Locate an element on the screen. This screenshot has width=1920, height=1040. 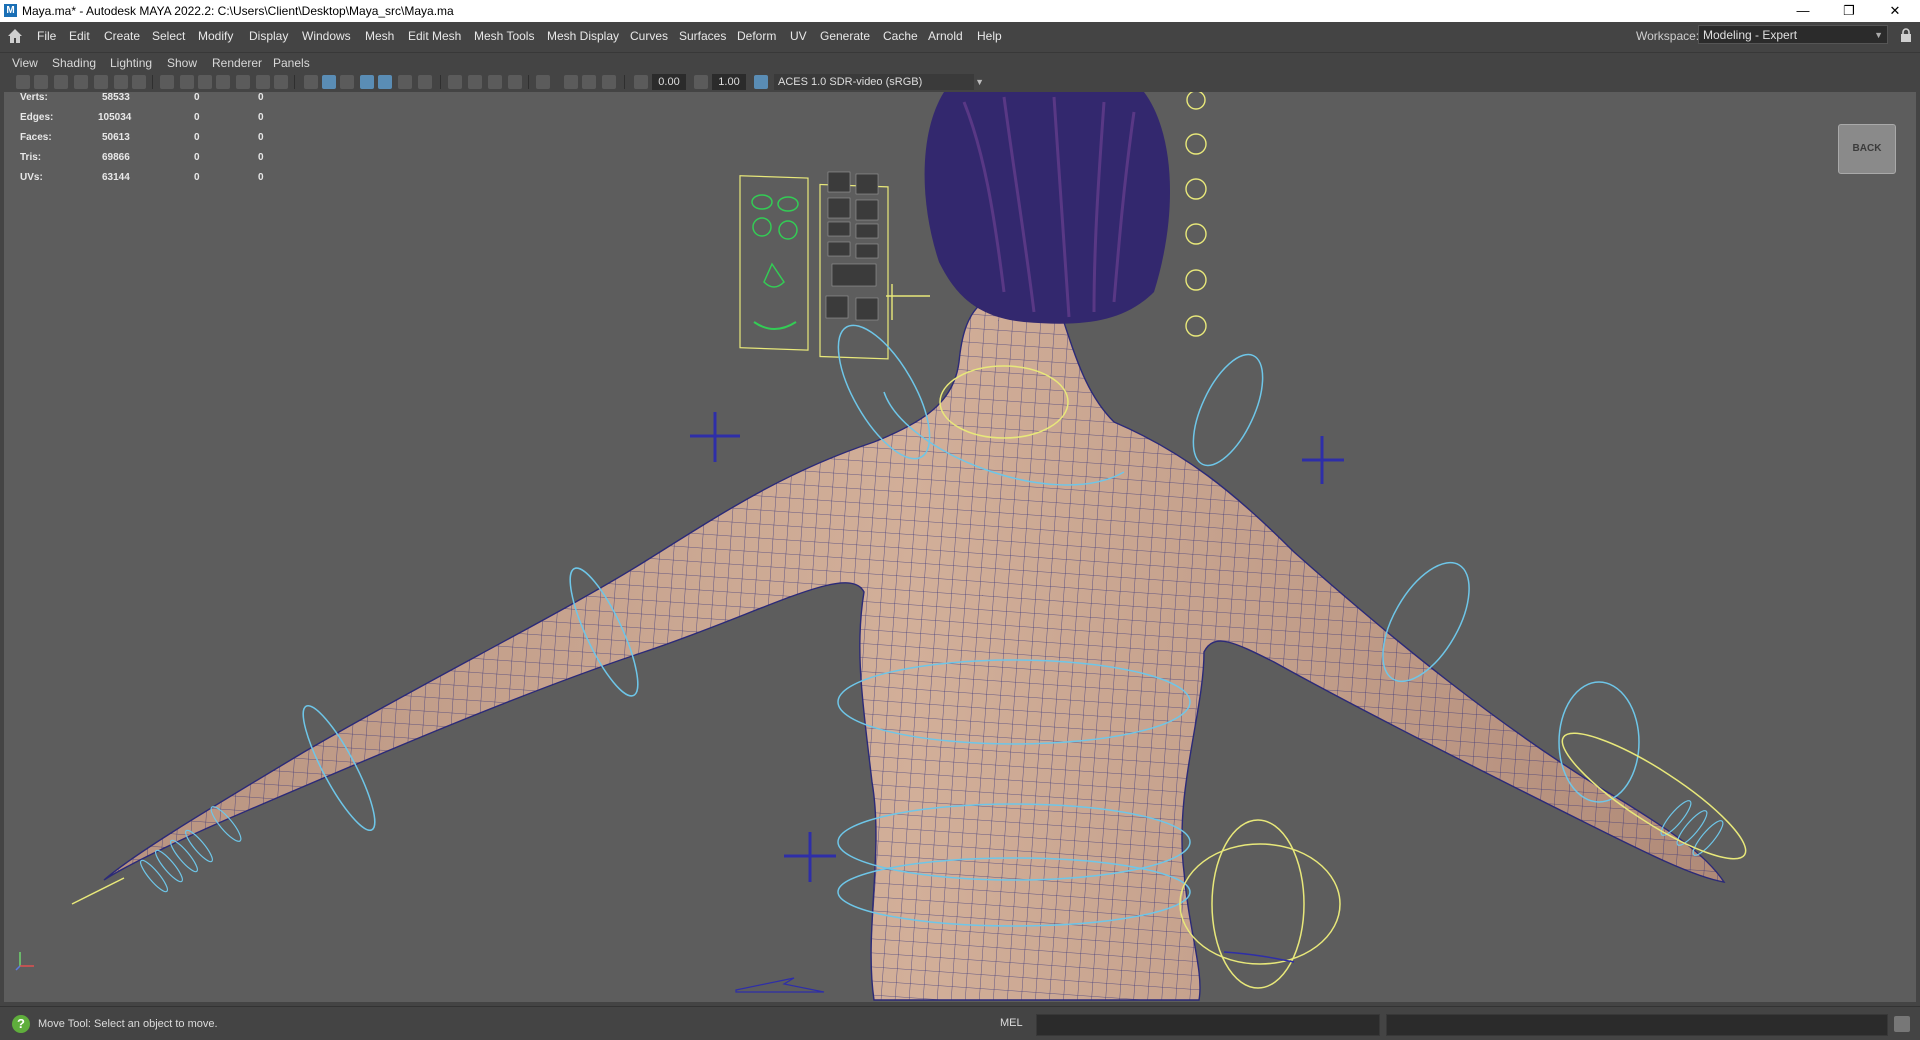
shadows-icon is located at coordinates (425, 82).